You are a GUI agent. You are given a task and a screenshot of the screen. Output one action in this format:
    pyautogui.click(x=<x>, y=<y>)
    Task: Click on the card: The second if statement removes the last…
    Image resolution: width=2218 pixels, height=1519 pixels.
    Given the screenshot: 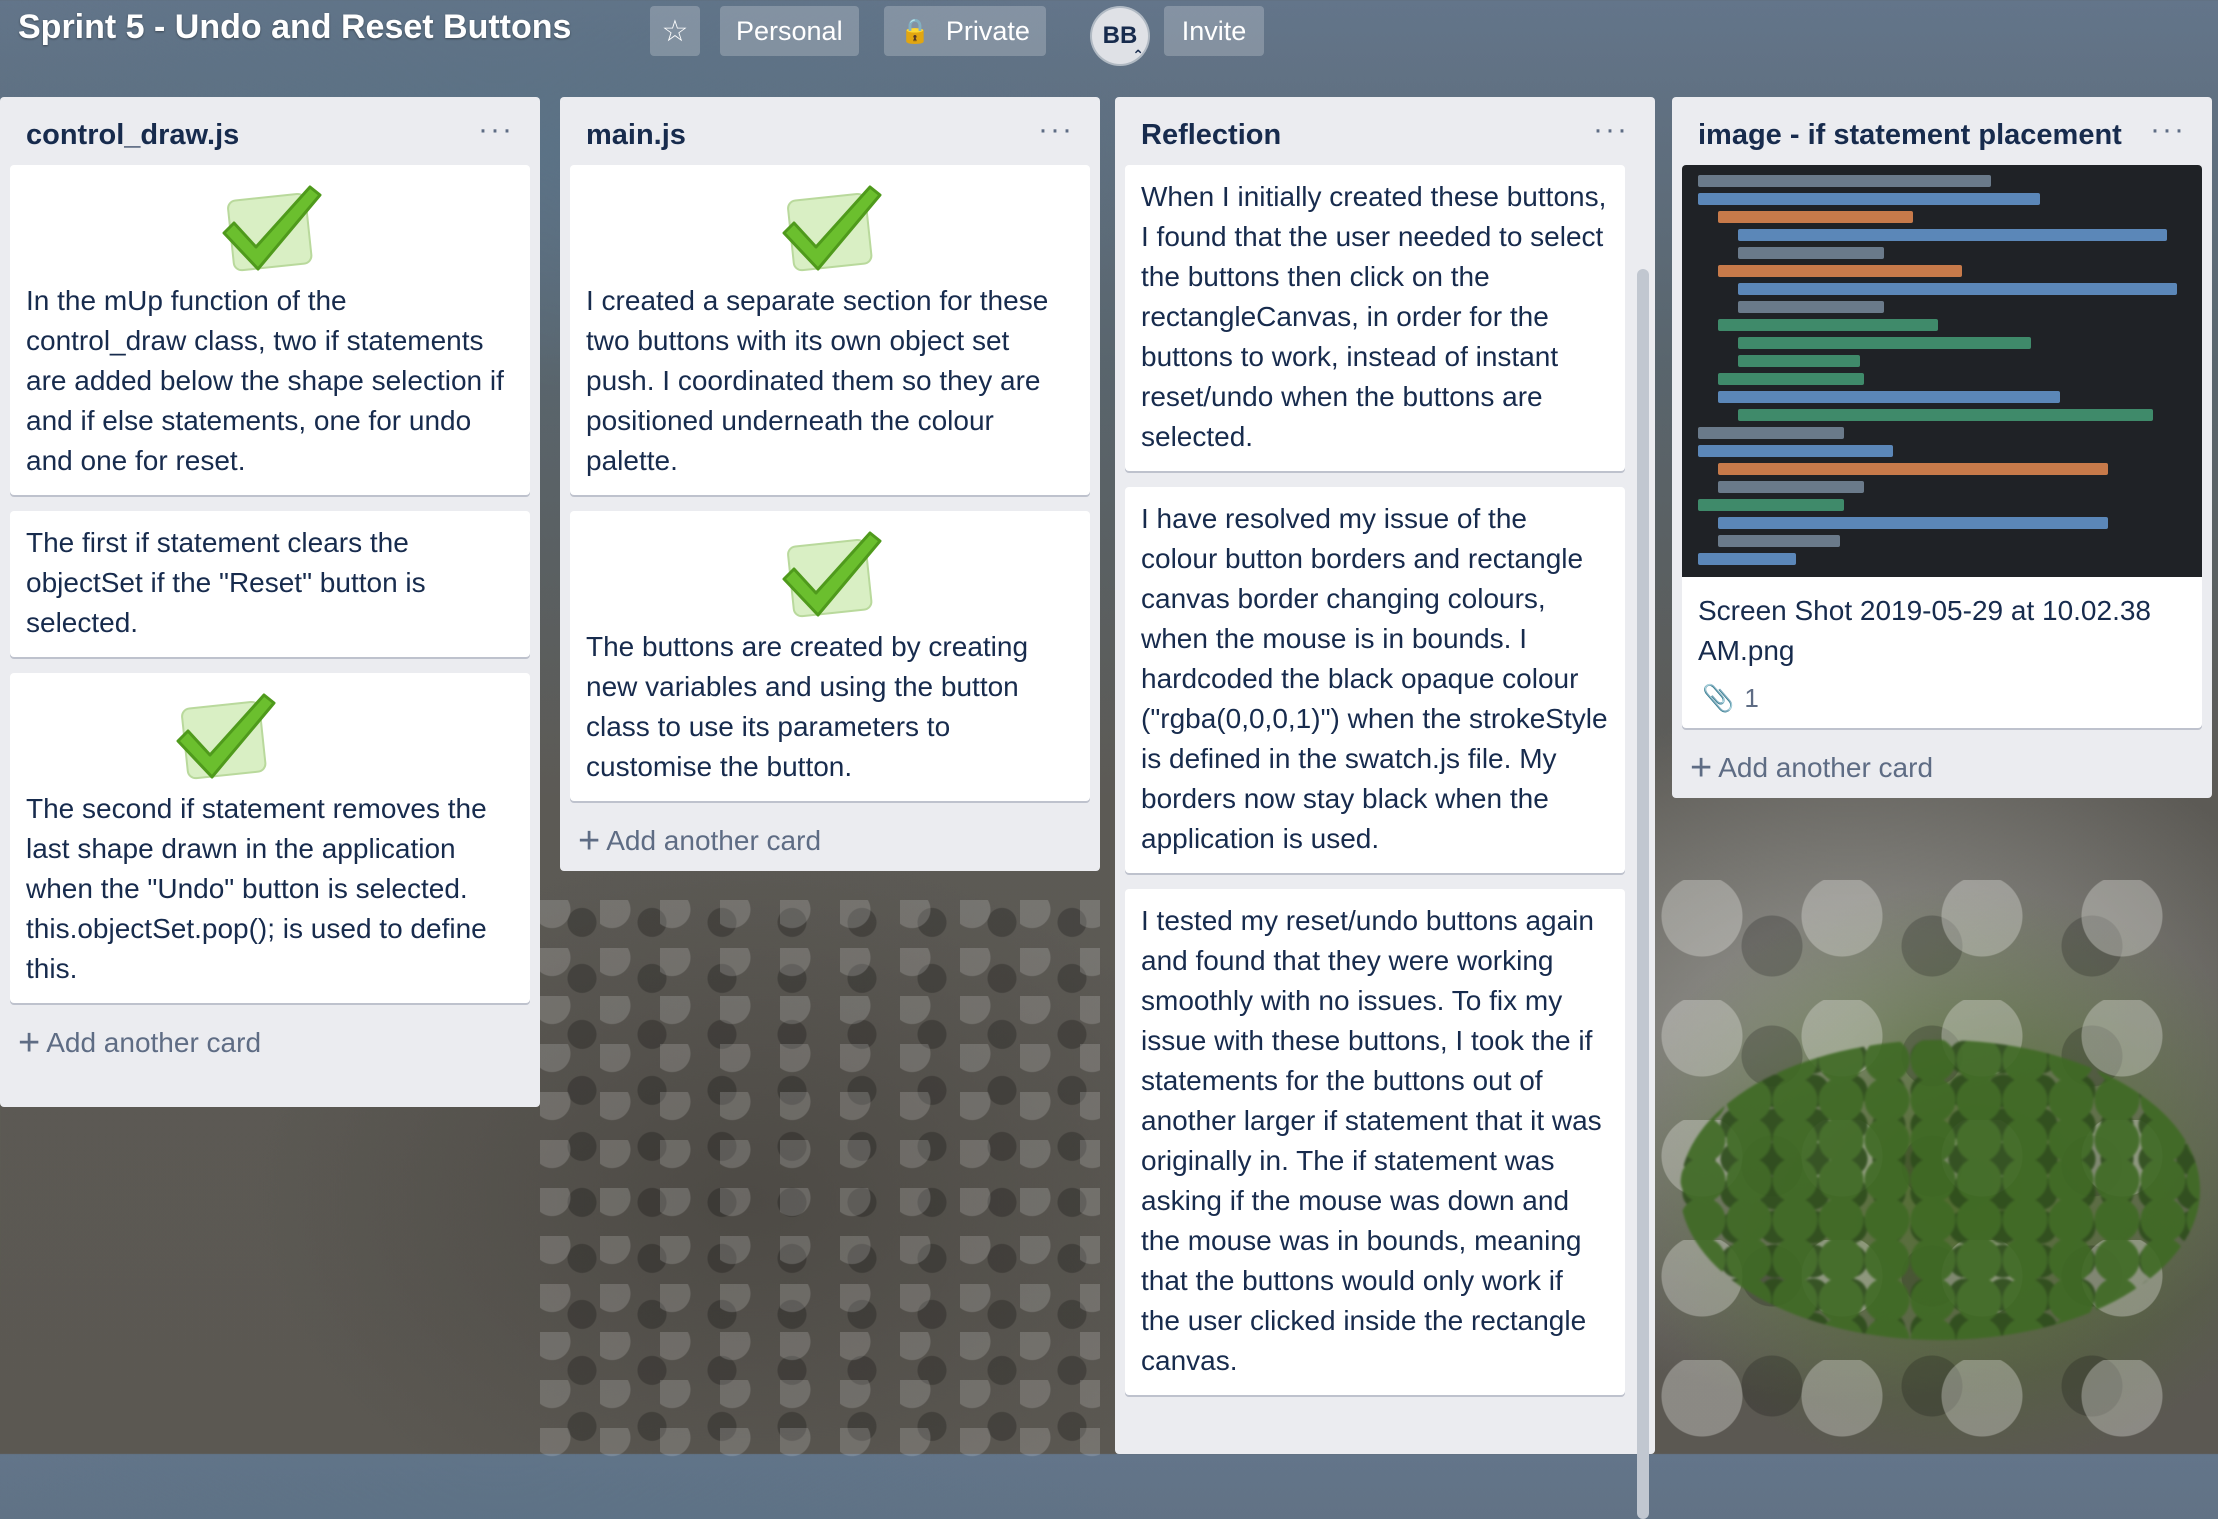 What is the action you would take?
    pyautogui.click(x=270, y=838)
    